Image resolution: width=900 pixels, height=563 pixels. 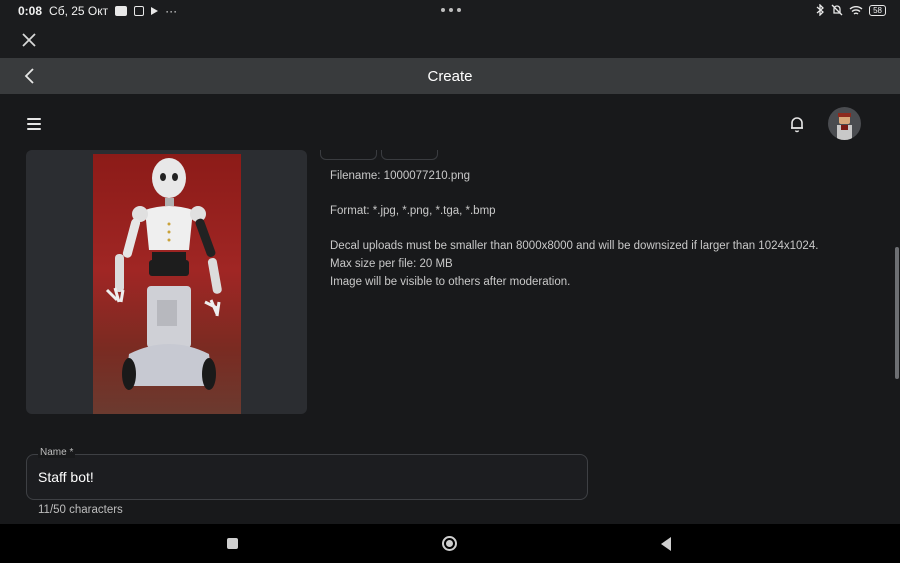 What do you see at coordinates (379, 155) in the screenshot?
I see `image-action-chips` at bounding box center [379, 155].